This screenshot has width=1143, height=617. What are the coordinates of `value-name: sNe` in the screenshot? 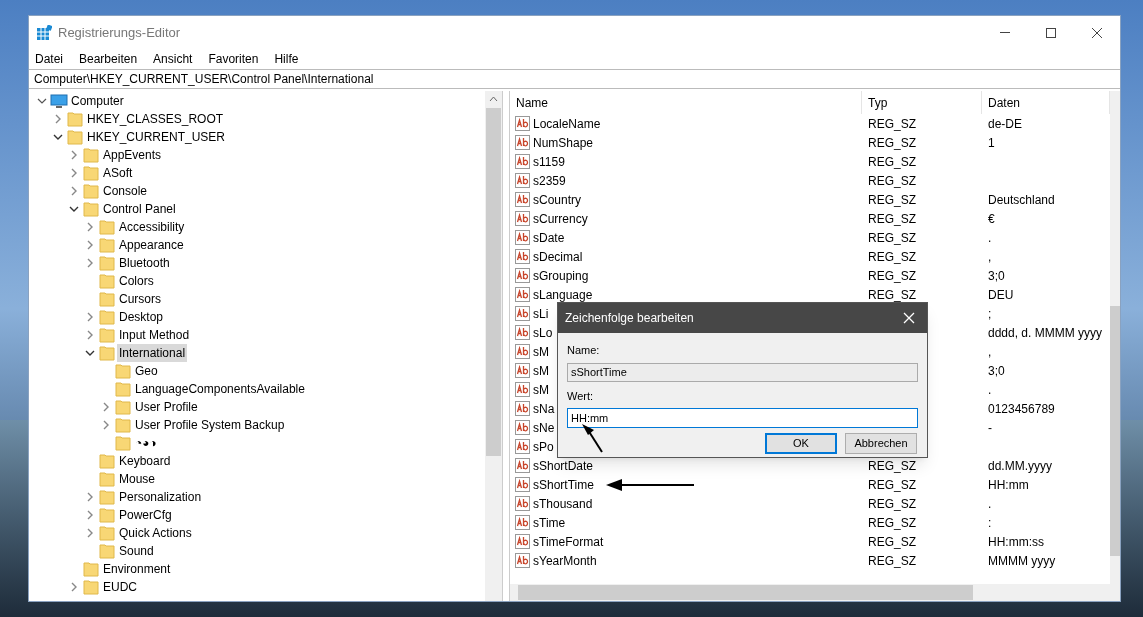 It's located at (544, 427).